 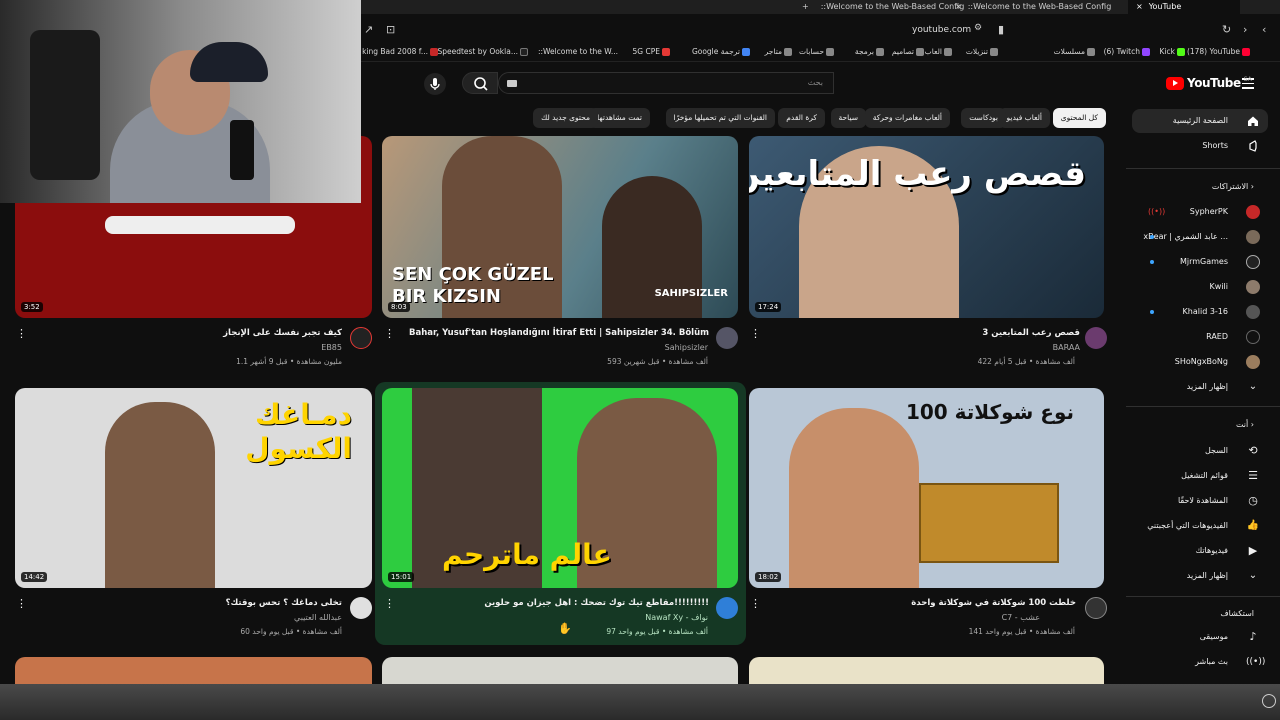 What do you see at coordinates (801, 118) in the screenshot?
I see `chip-football: كرة القدم` at bounding box center [801, 118].